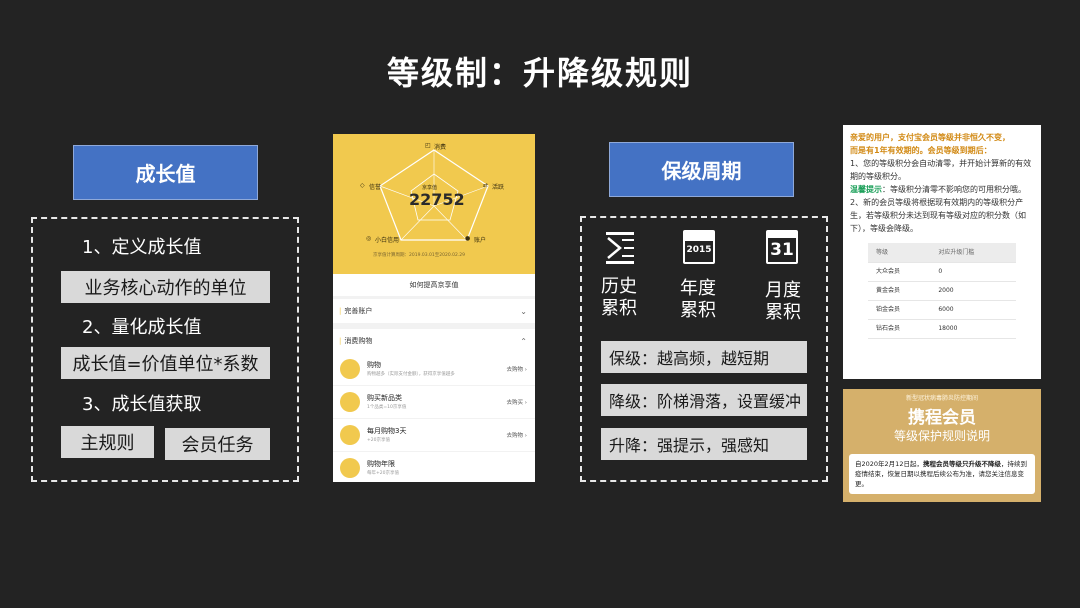  Describe the element at coordinates (941, 170) in the screenshot. I see `notice-point1: 1、您的等级积分会自动清零，并开始计算新的有效期的等级积分。` at that location.